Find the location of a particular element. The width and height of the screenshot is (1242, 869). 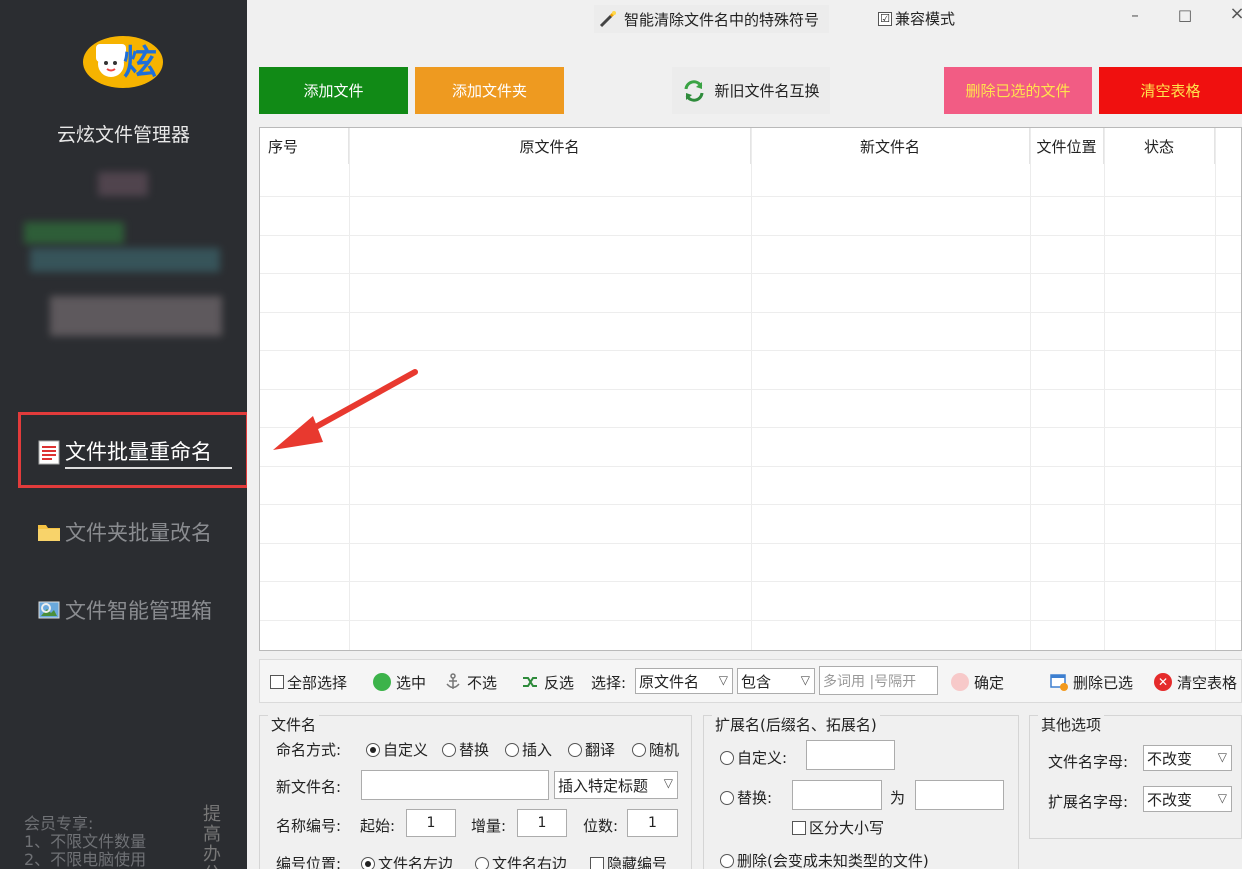

member-side-text: 提高办公 is located at coordinates (212, 836).